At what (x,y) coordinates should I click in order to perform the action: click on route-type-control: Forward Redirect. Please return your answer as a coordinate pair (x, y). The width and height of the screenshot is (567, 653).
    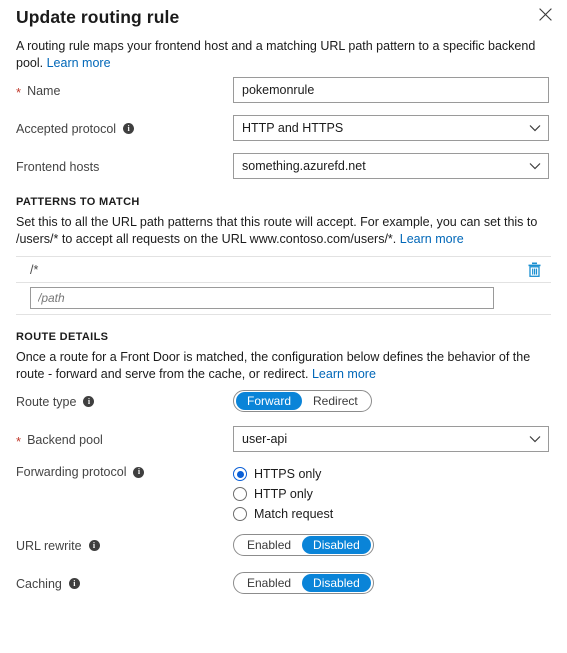
    Looking at the image, I should click on (392, 401).